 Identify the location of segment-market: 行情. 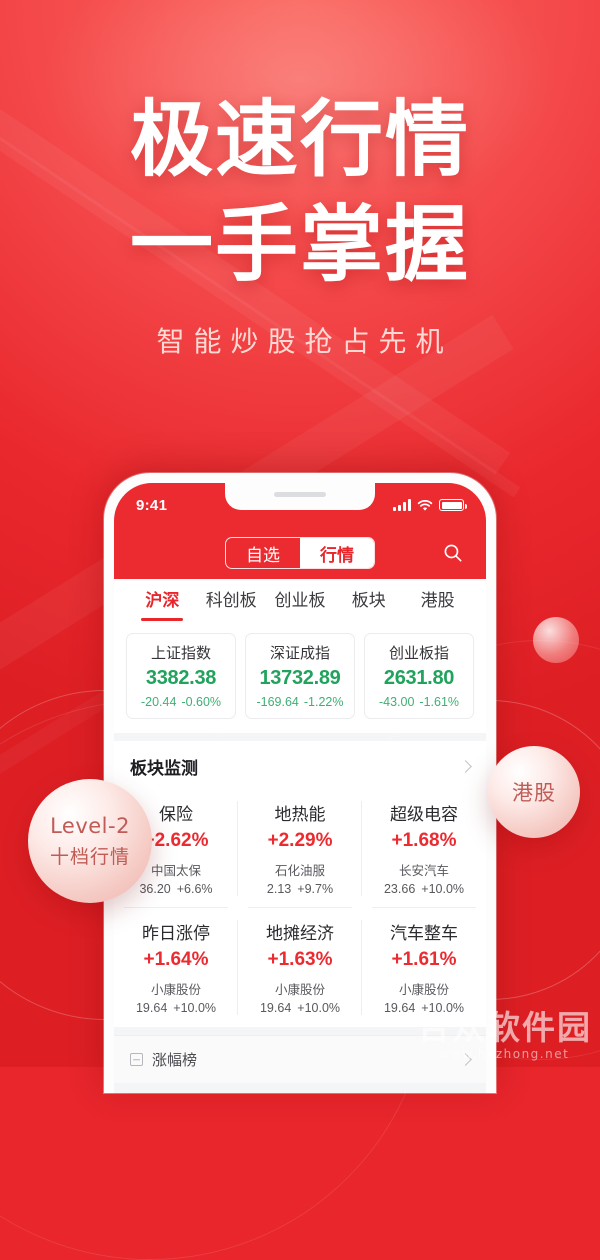
(337, 553).